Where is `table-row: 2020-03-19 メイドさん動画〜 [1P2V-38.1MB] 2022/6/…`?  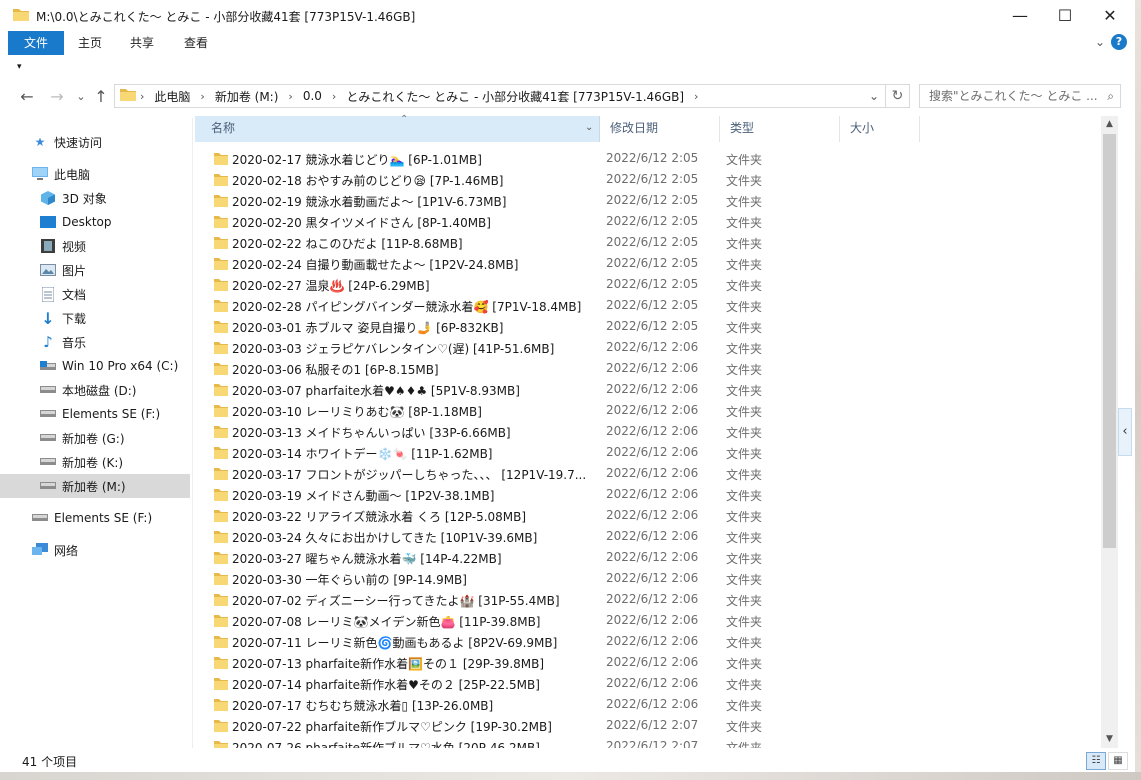
table-row: 2020-03-19 メイドさん動画〜 [1P2V-38.1MB] 2022/6/… is located at coordinates (648, 494).